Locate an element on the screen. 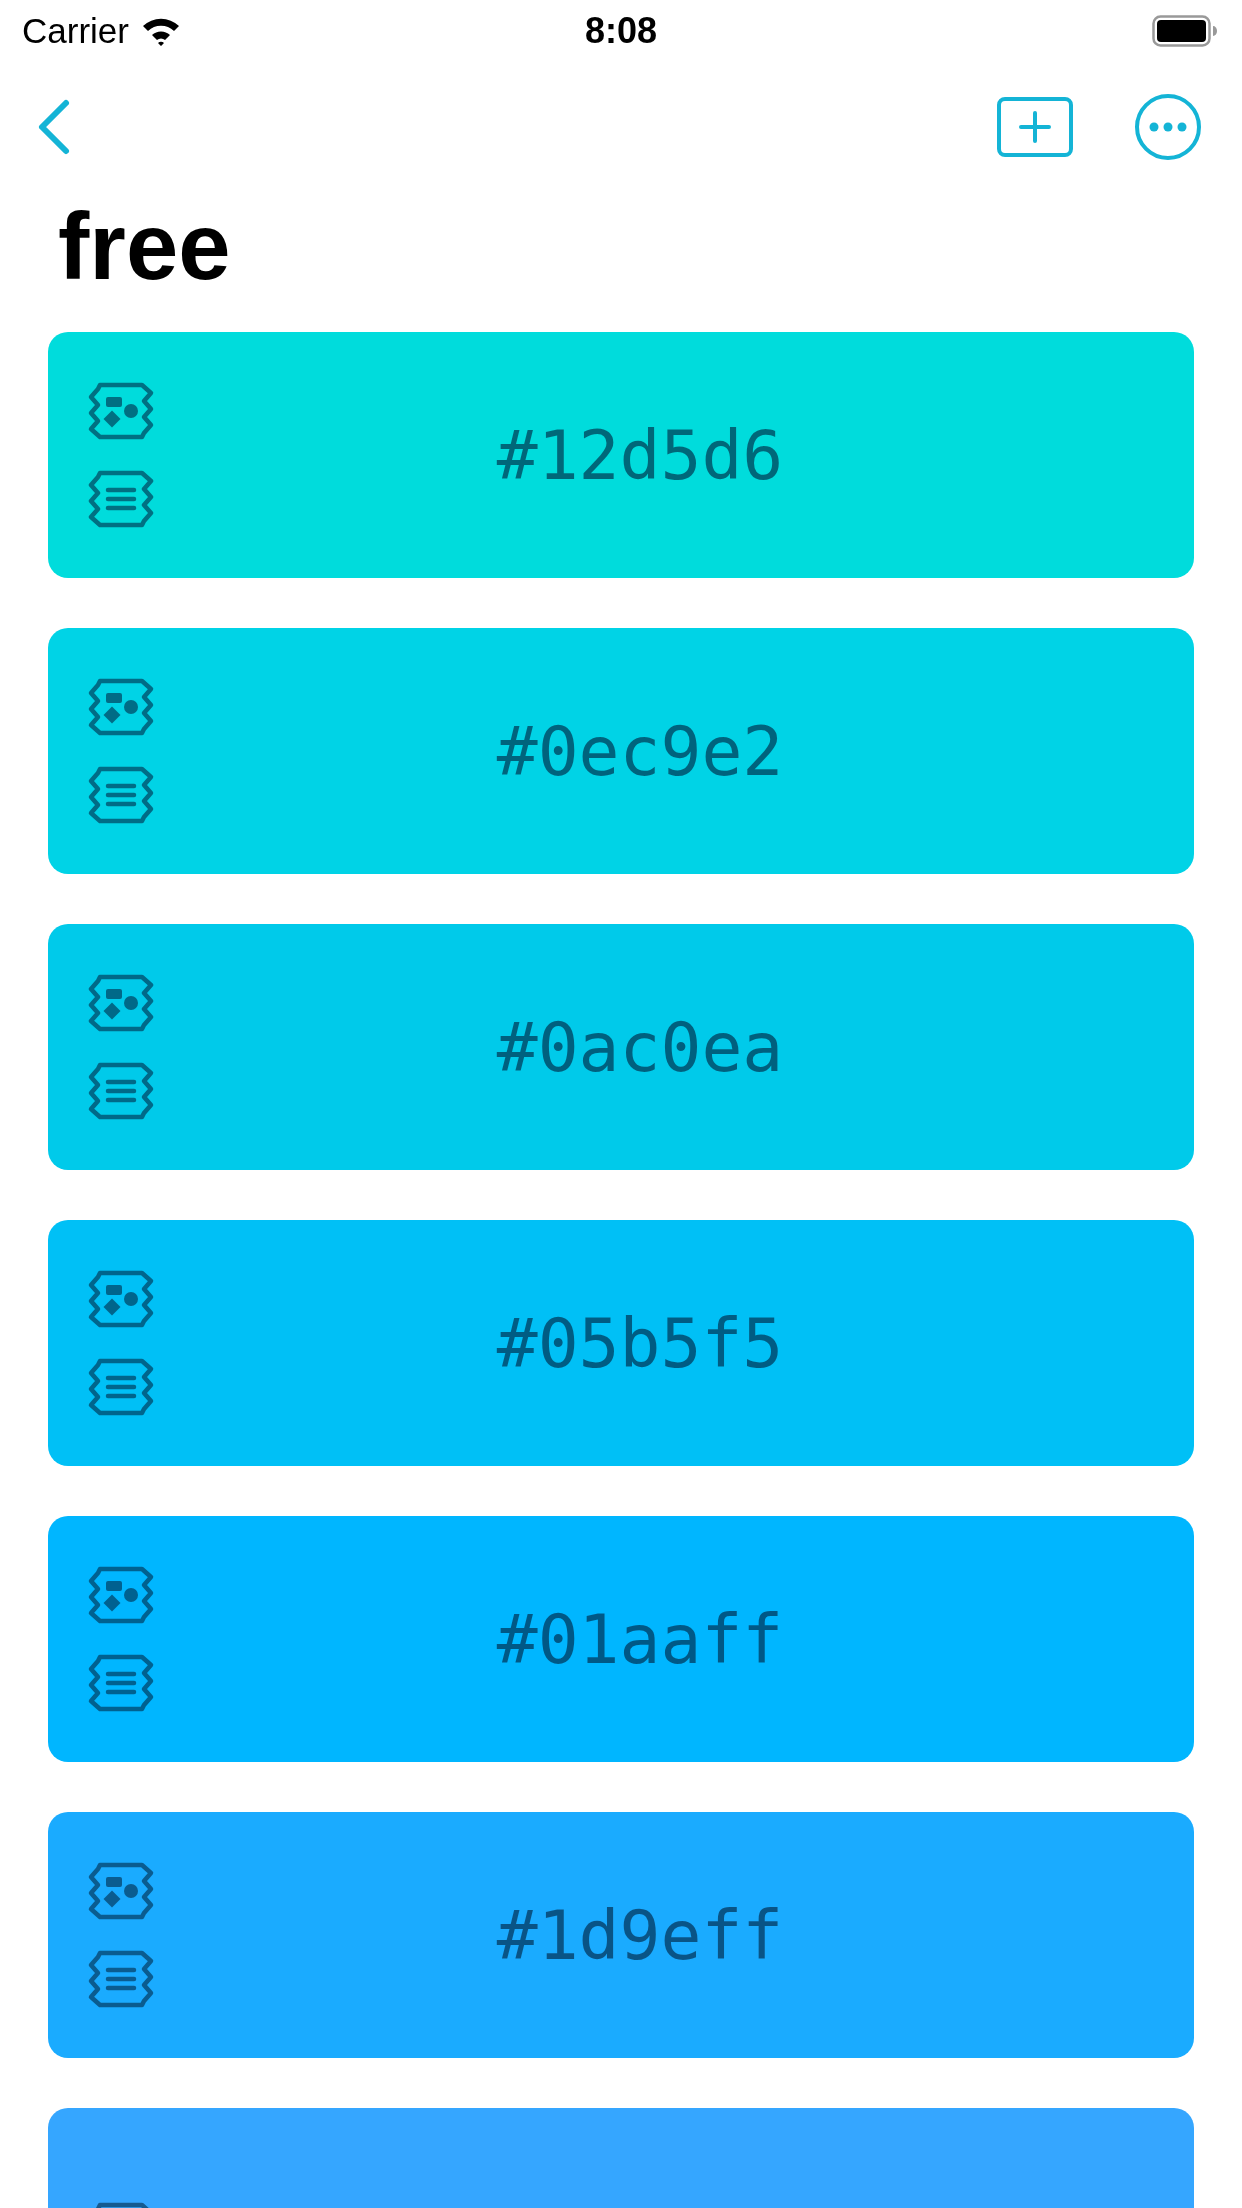  carrier-name: Carrier is located at coordinates (75, 31).